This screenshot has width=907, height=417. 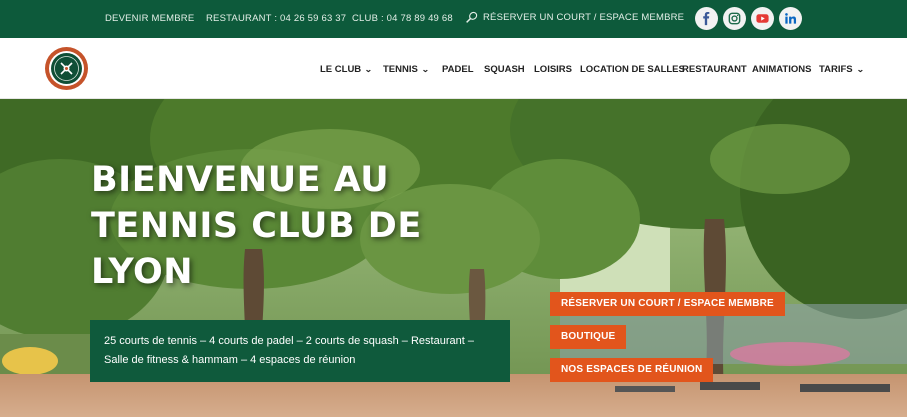 What do you see at coordinates (667, 304) in the screenshot?
I see `reserve-court-button: RÉSERVER UN COURT / ESPACE MEMBRE` at bounding box center [667, 304].